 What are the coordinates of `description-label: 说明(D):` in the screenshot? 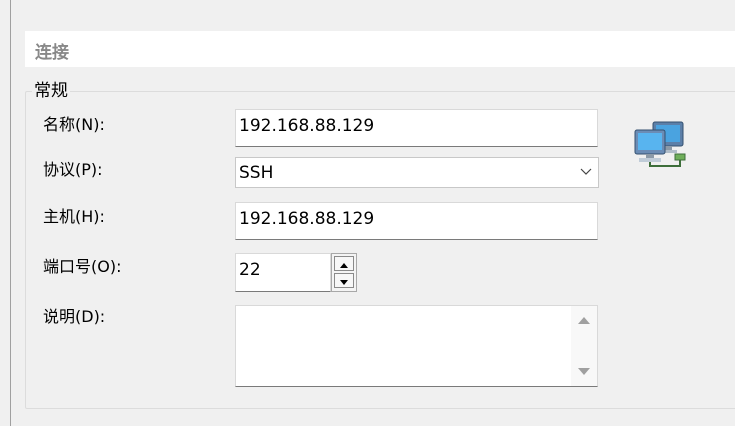 It's located at (74, 316).